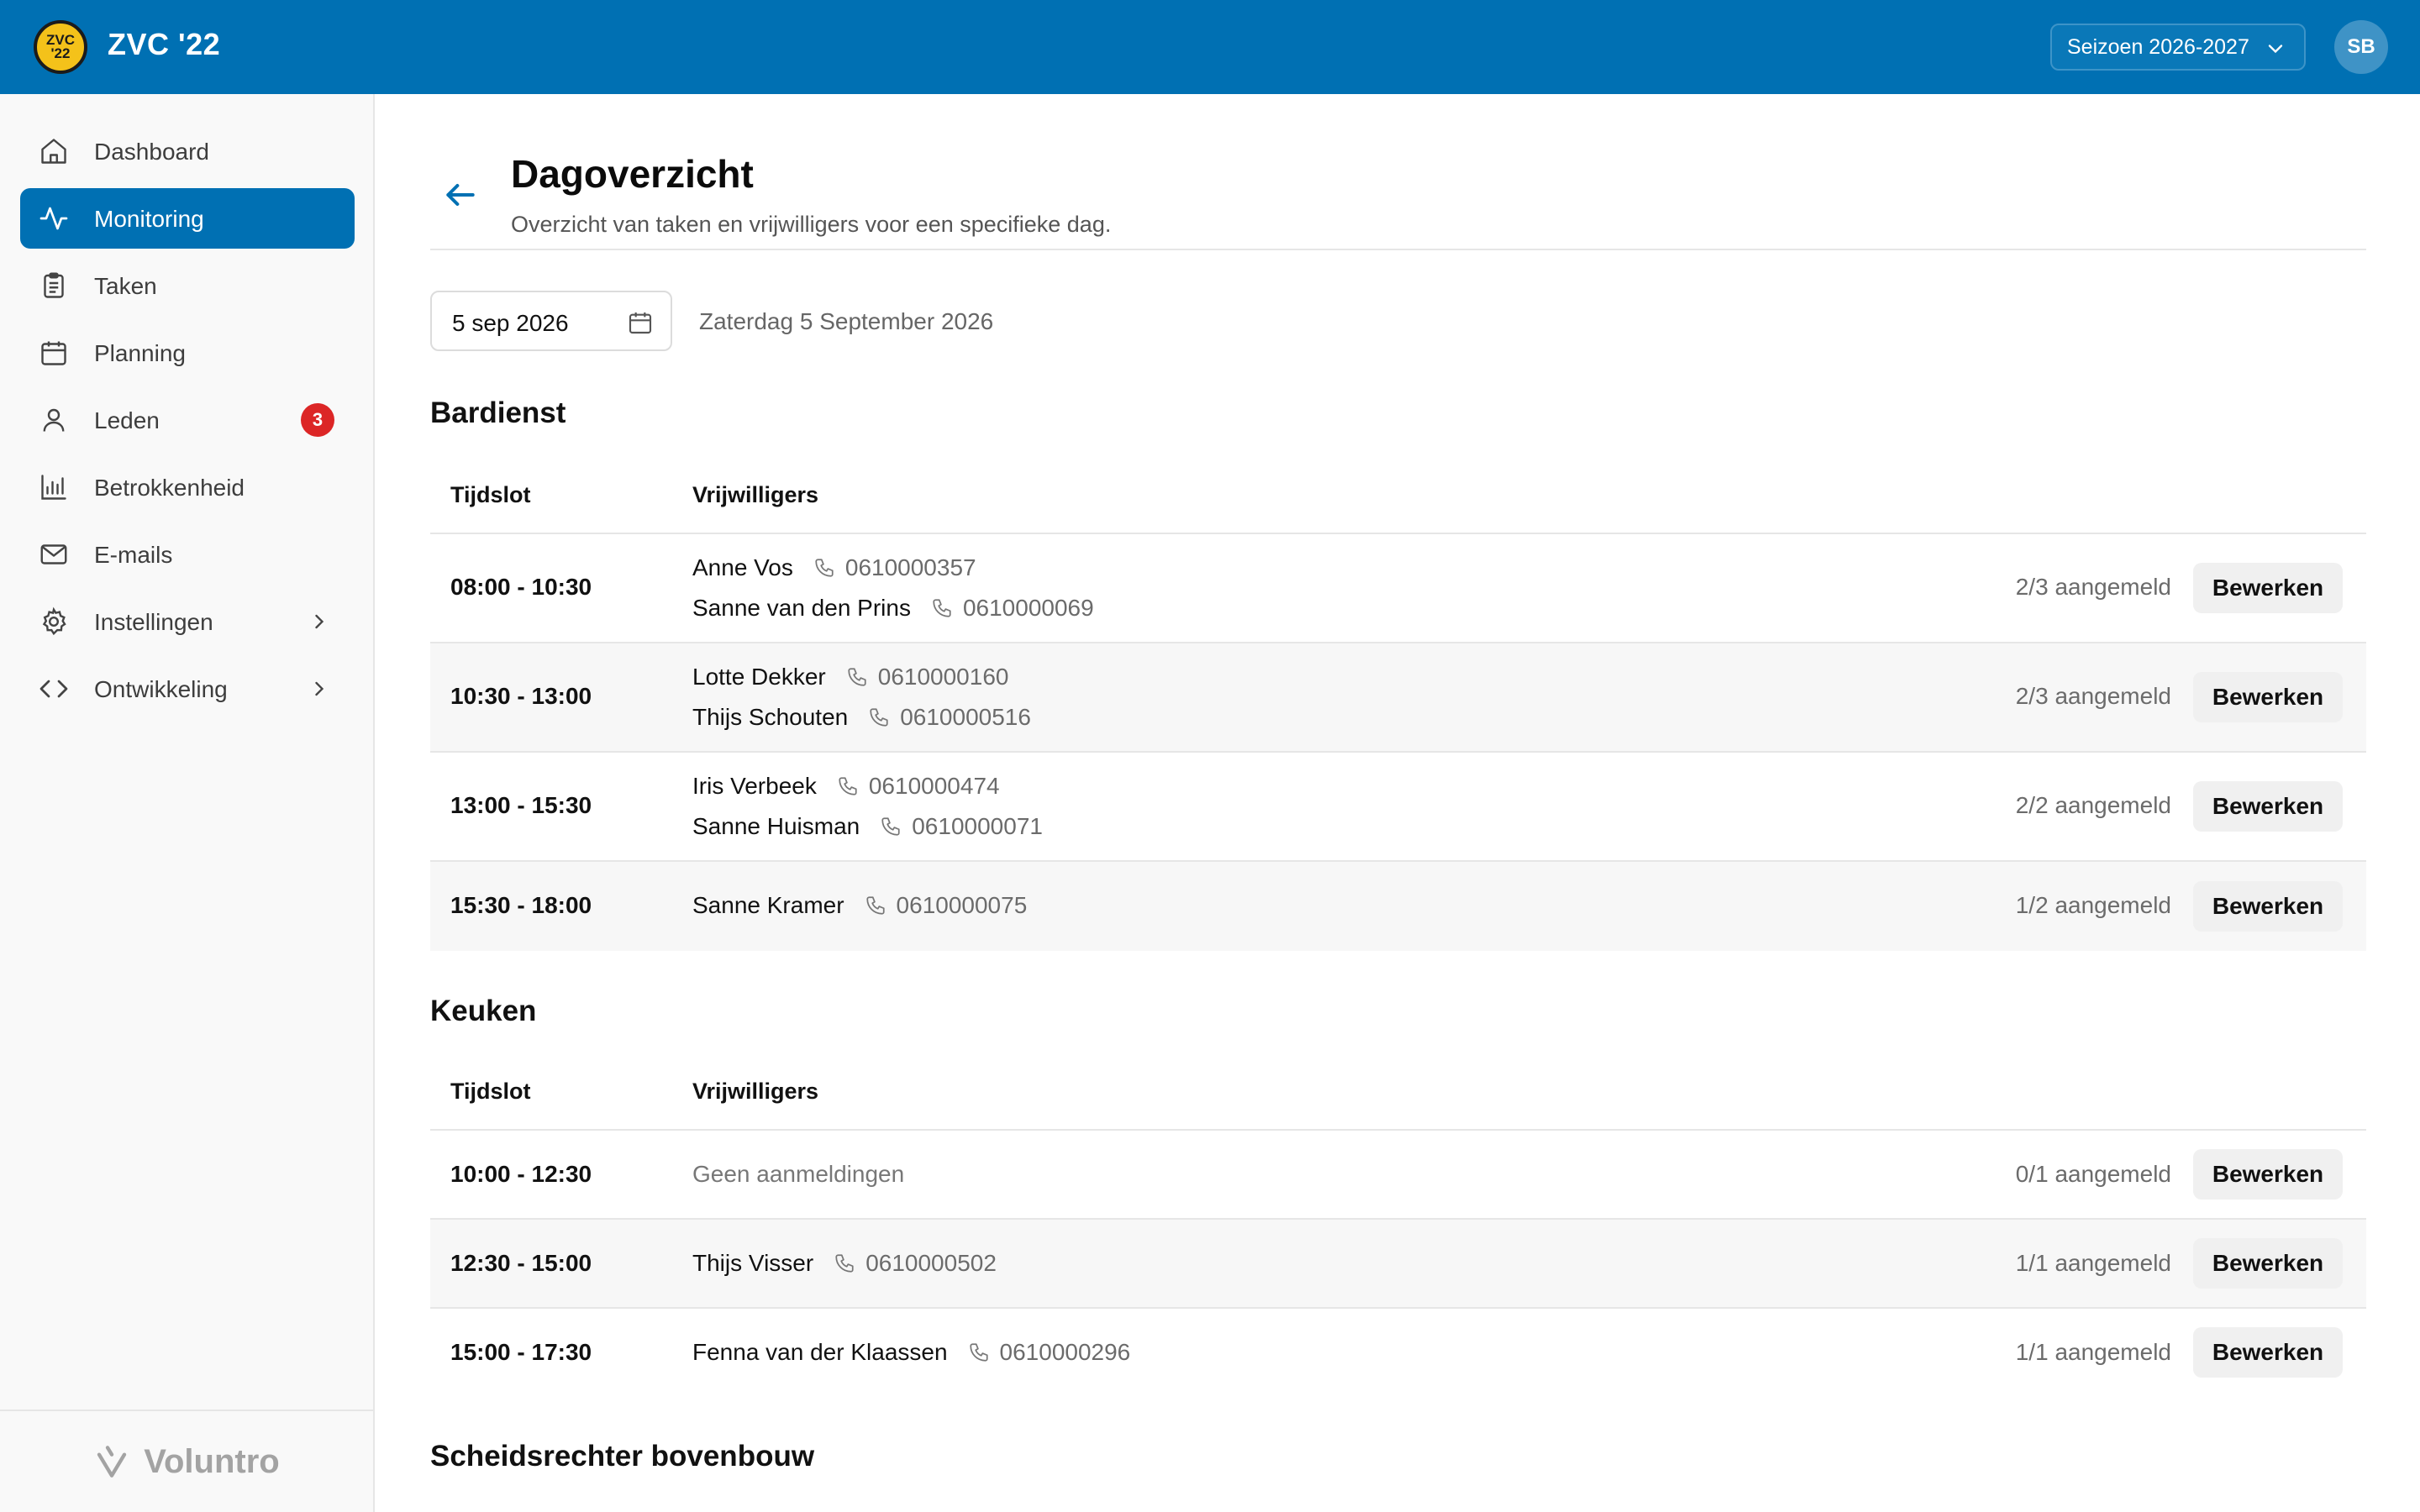  What do you see at coordinates (140, 353) in the screenshot?
I see `sidebar-item-label: Planning` at bounding box center [140, 353].